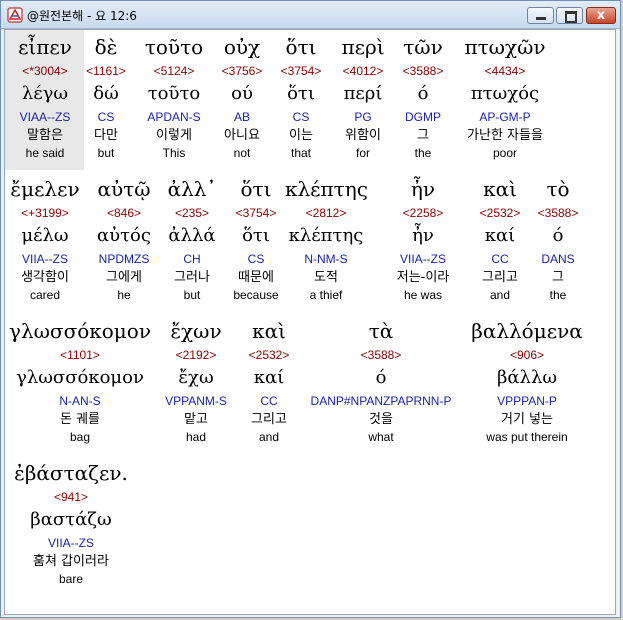  Describe the element at coordinates (423, 47) in the screenshot. I see `greek-word: τῶν` at that location.